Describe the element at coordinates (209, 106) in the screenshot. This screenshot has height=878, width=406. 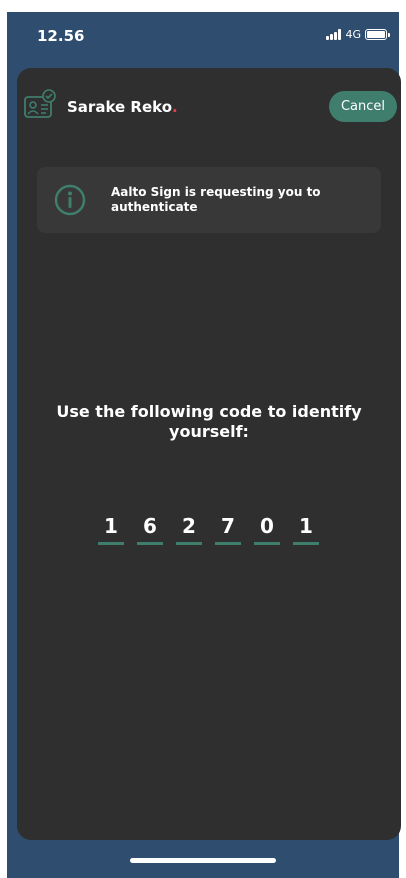
I see `card-header: Sarake Reko. Cancel` at that location.